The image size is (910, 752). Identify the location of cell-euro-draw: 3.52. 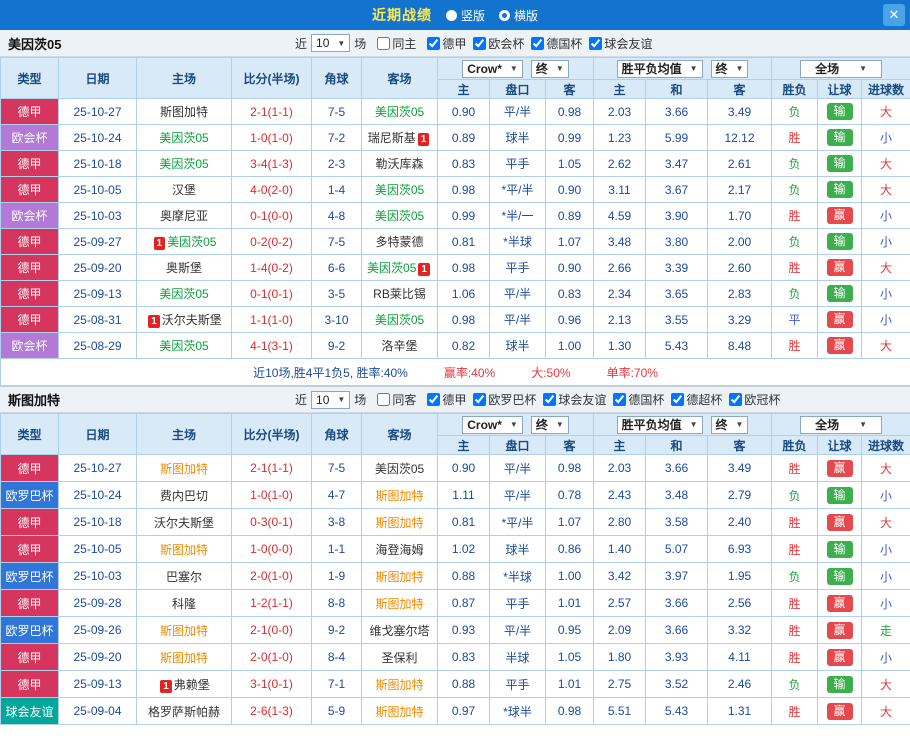
(676, 684).